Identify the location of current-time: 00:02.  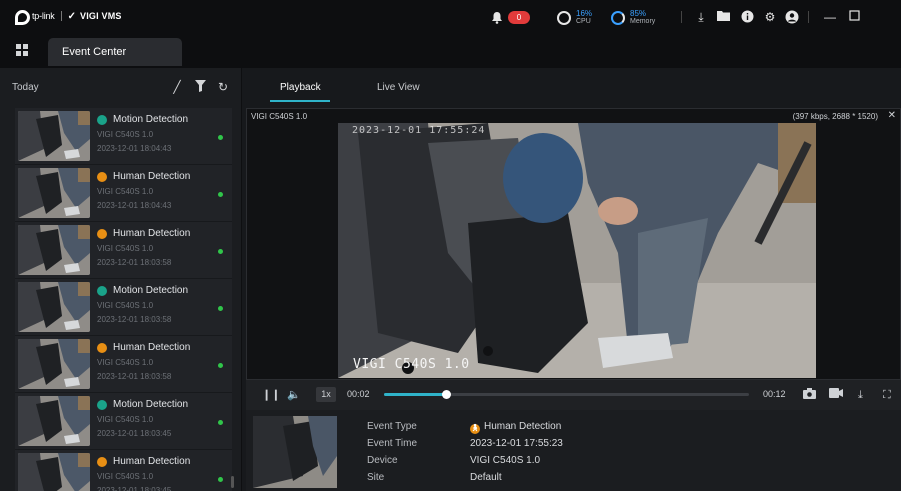
(358, 394).